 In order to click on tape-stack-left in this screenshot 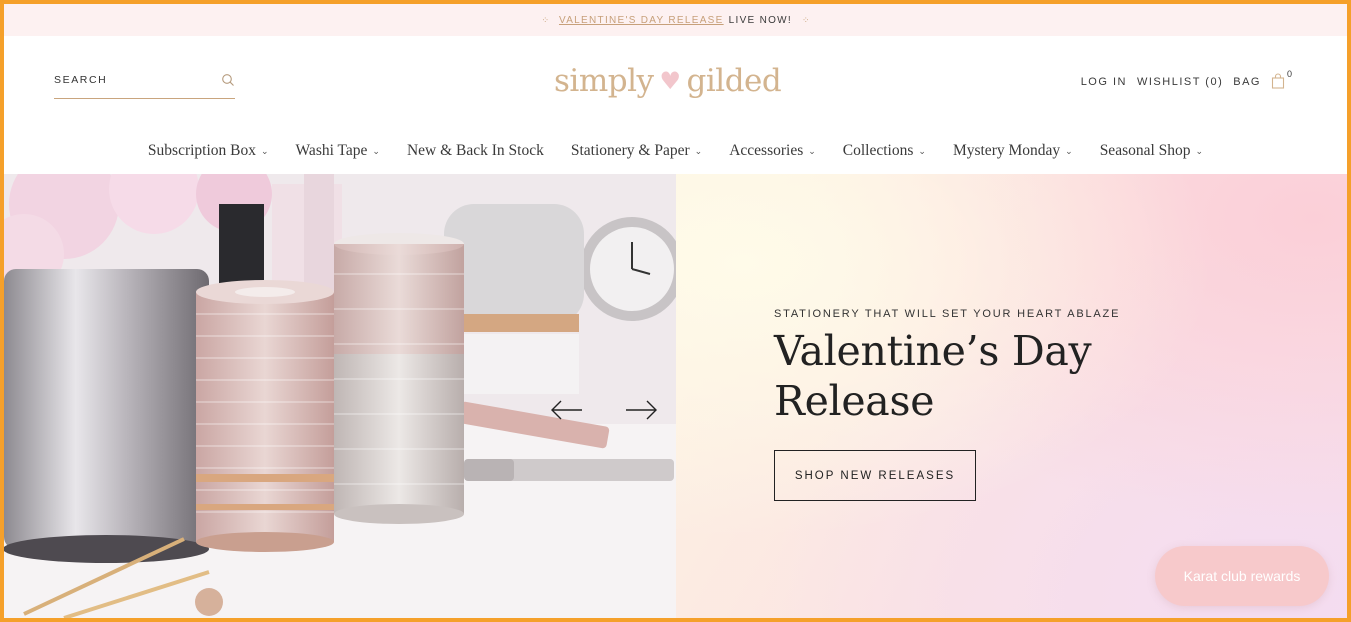, I will do `click(265, 416)`.